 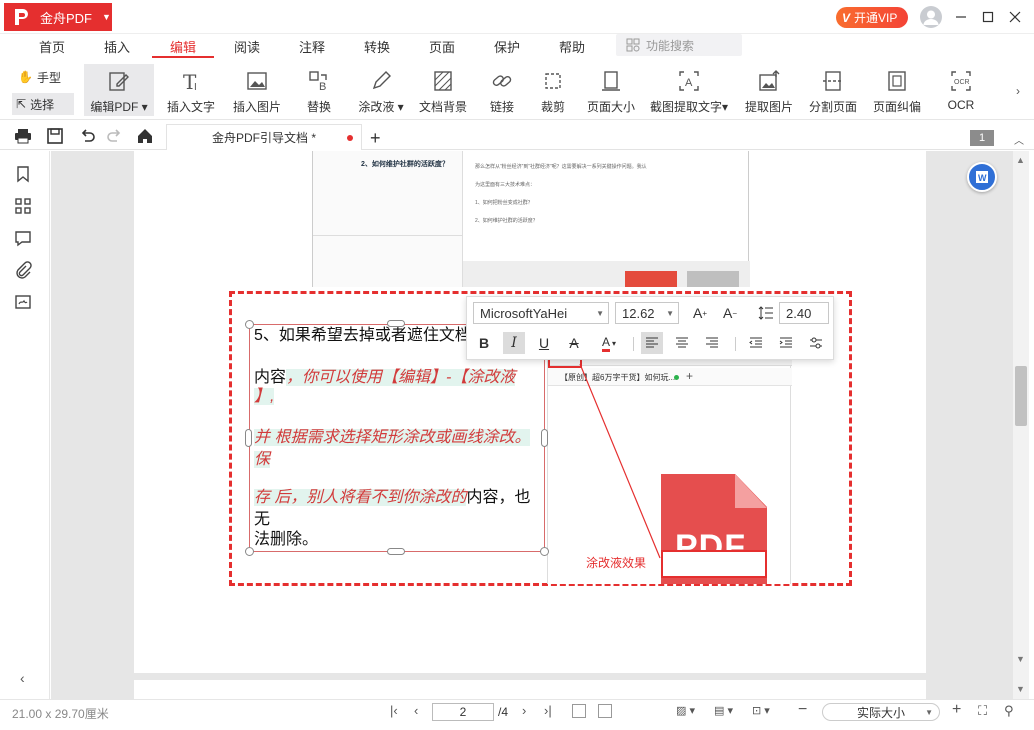 I want to click on resize-handle-br, so click(x=544, y=551).